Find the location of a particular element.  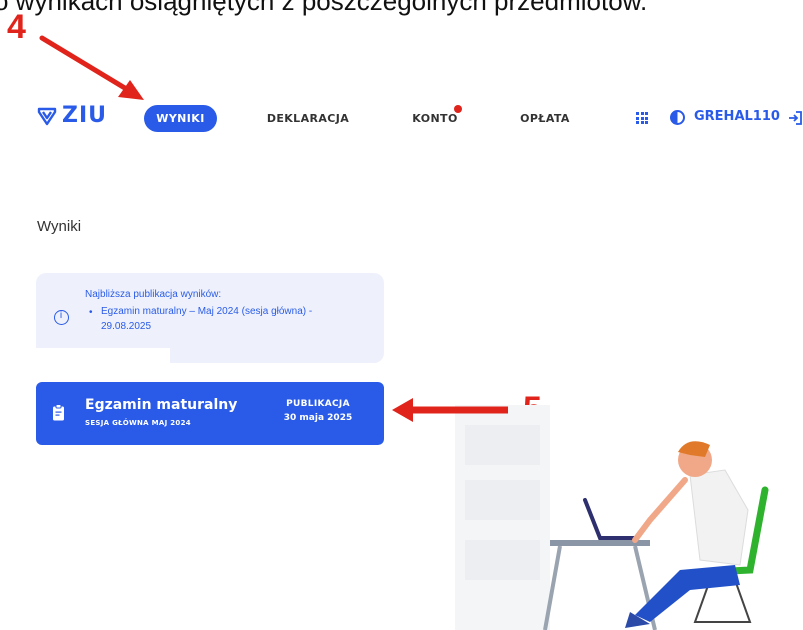

exam-title: Egzamin maturalny is located at coordinates (161, 405).